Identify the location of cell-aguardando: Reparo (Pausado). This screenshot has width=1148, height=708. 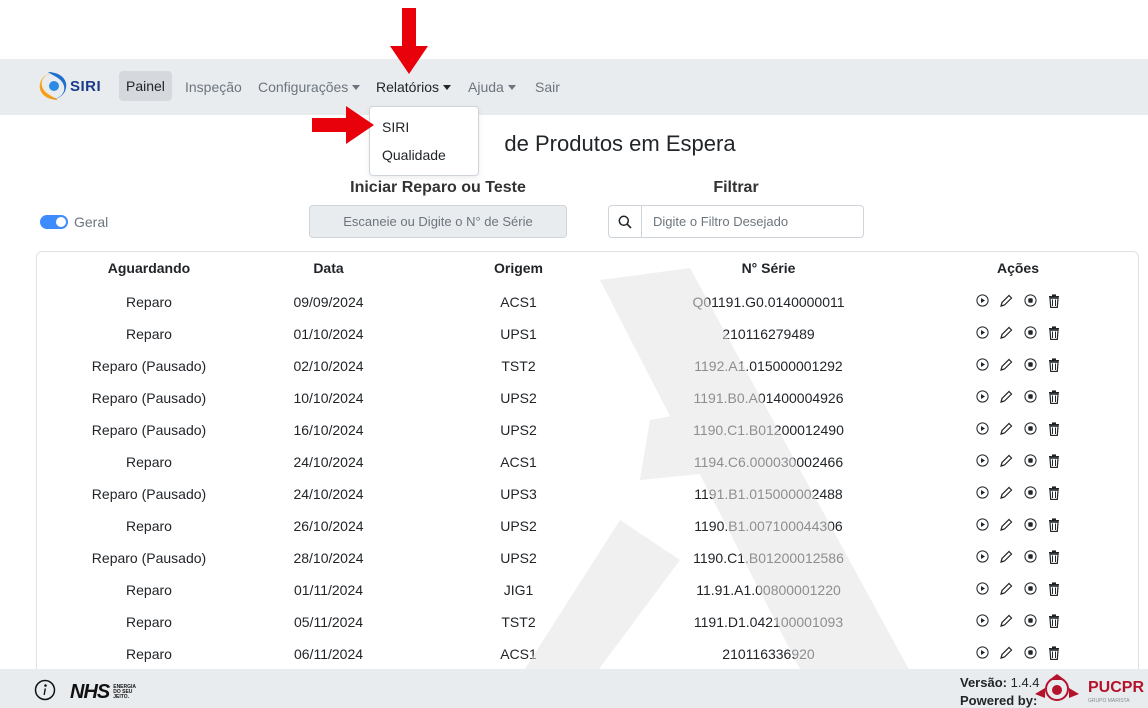
(149, 494).